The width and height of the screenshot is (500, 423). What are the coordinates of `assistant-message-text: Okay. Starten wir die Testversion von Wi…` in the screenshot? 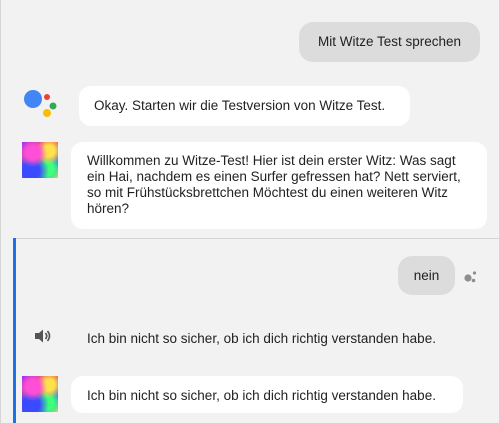 It's located at (240, 105).